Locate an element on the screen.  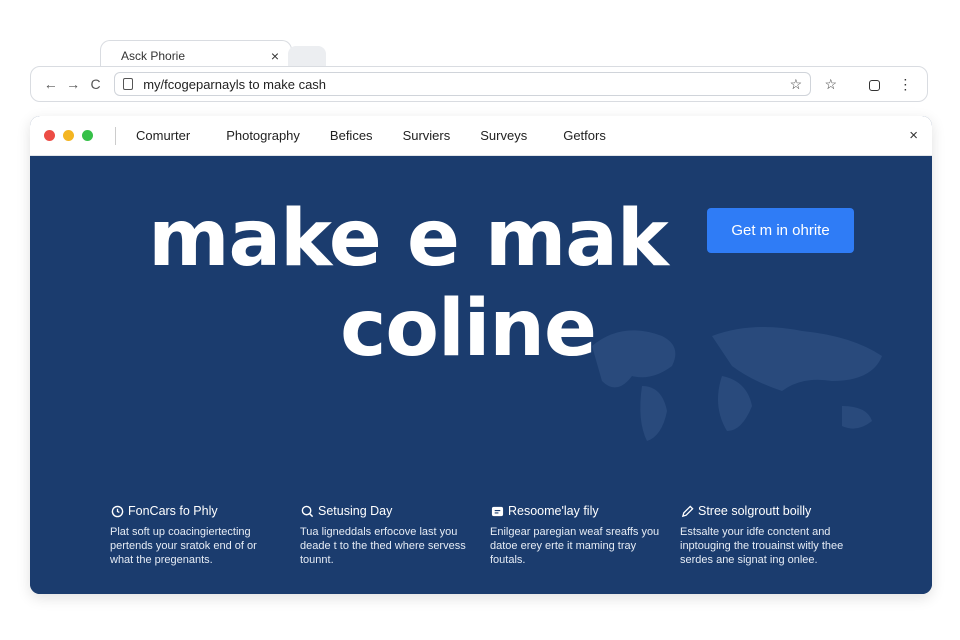
maximize-dot-icon is located at coordinates (87, 135).